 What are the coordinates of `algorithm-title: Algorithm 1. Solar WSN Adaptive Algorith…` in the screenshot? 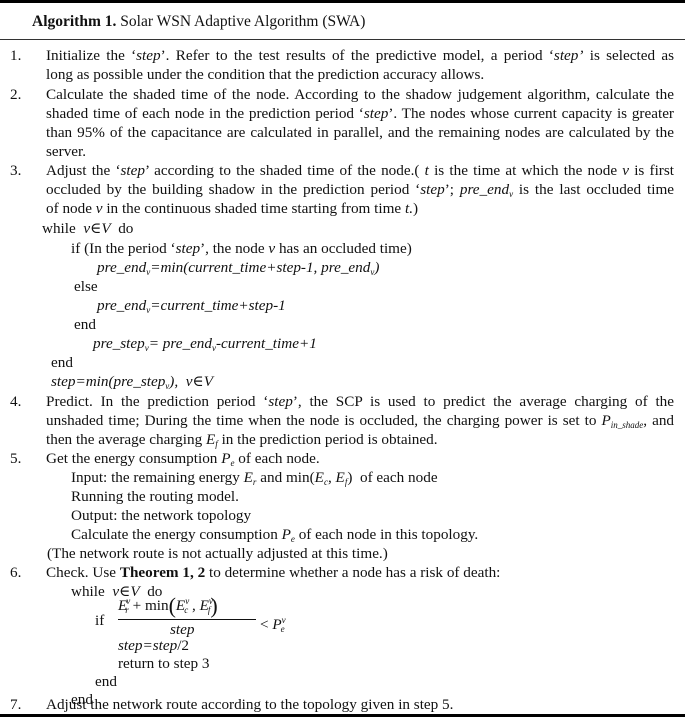 It's located at (198, 22).